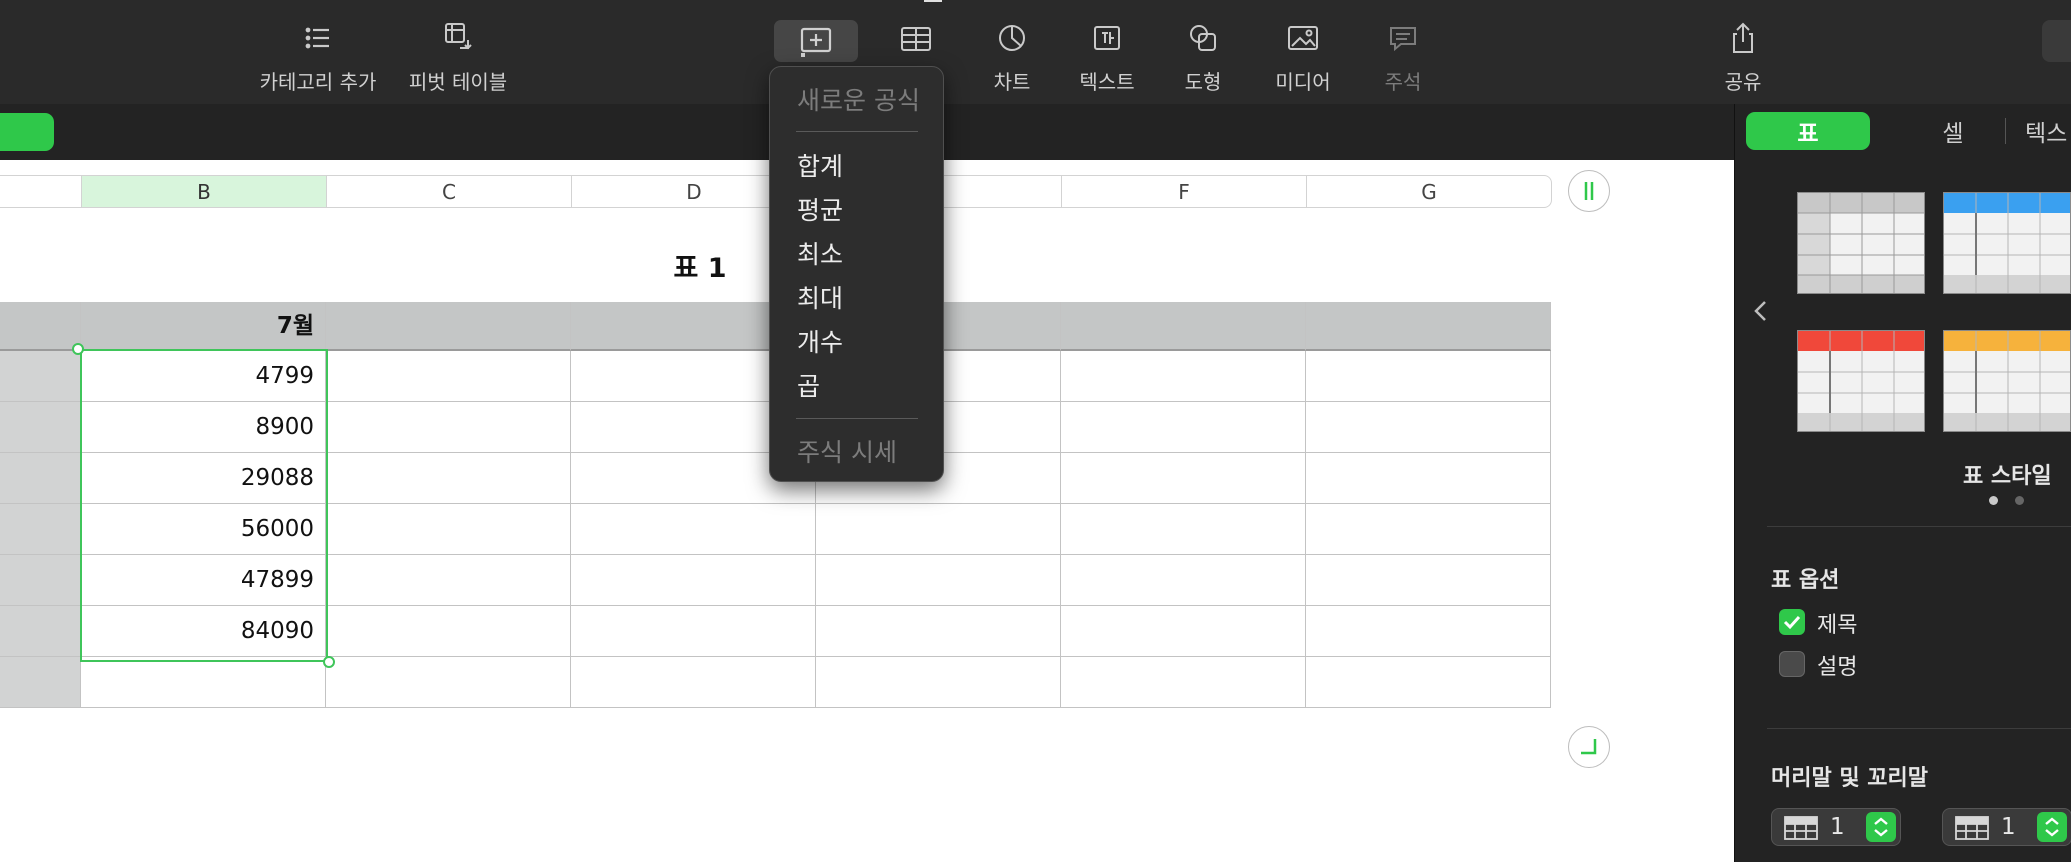 This screenshot has width=2071, height=862. I want to click on menu-divider, so click(857, 131).